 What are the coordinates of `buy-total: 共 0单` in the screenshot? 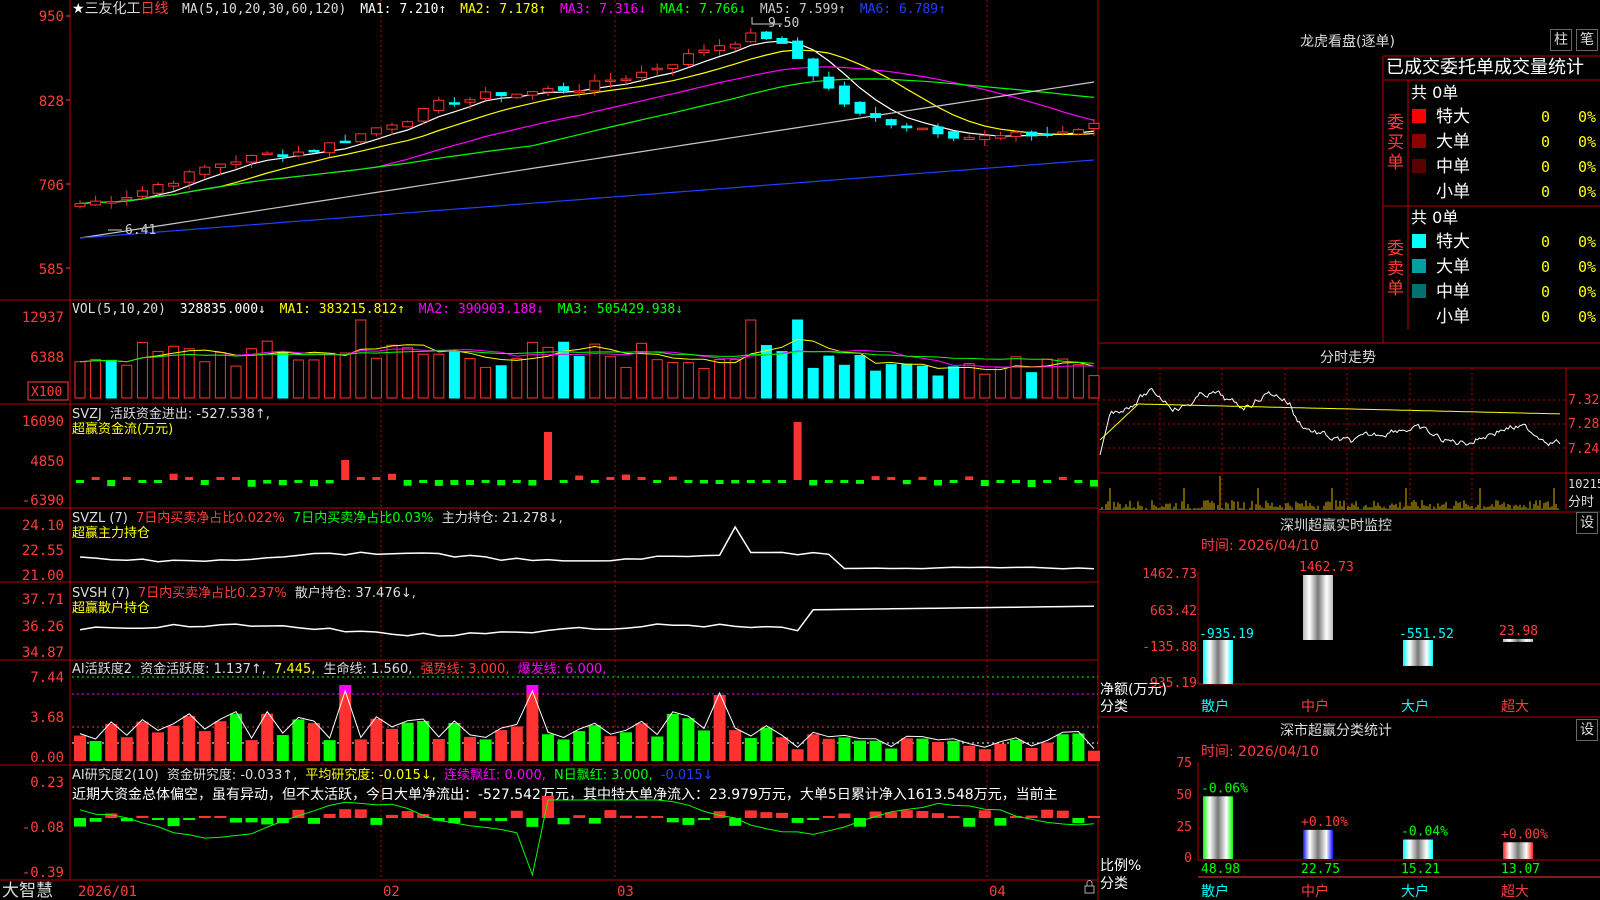 It's located at (1434, 92).